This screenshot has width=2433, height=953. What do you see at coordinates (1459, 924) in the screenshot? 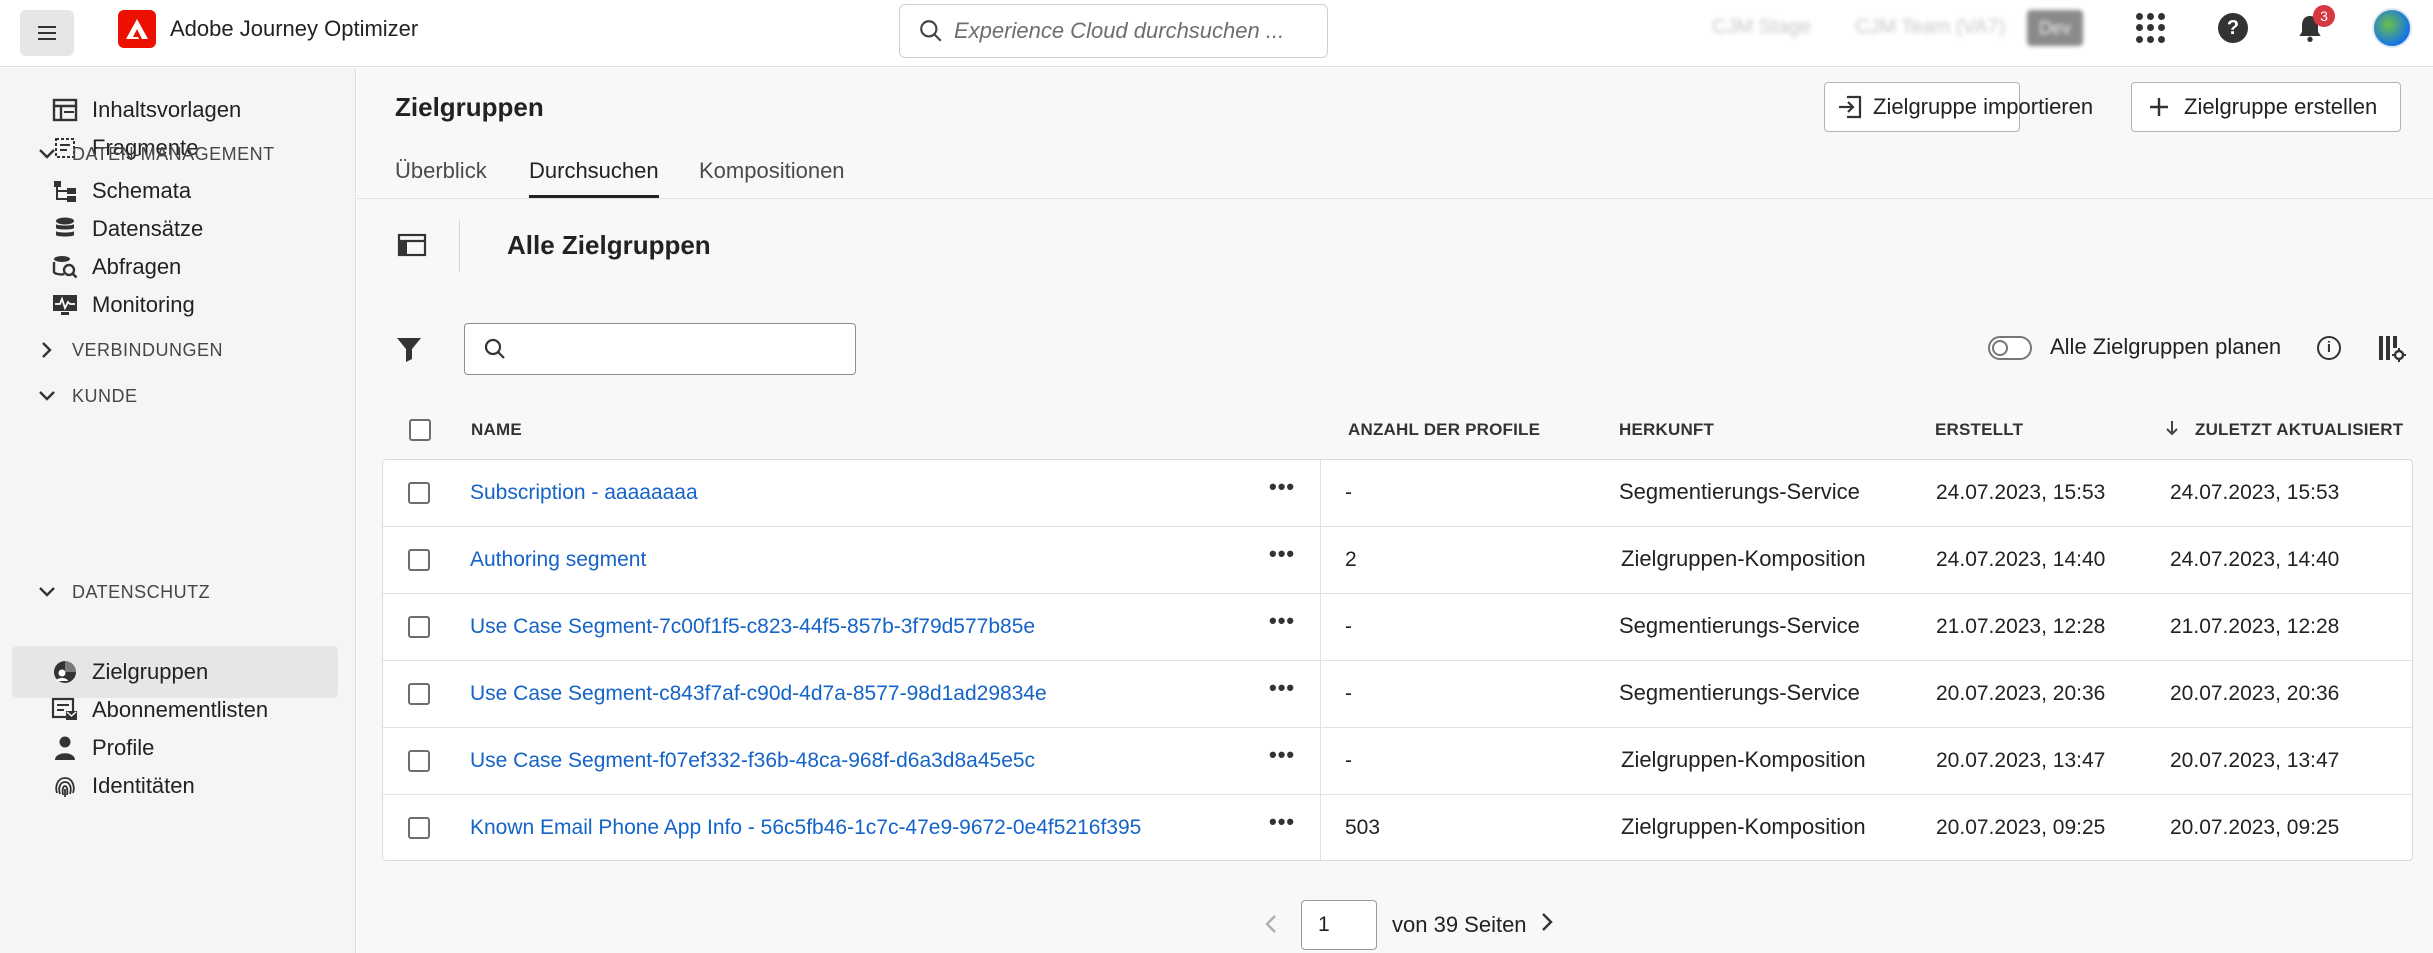
I see `page-count-label: von 39 Seiten` at bounding box center [1459, 924].